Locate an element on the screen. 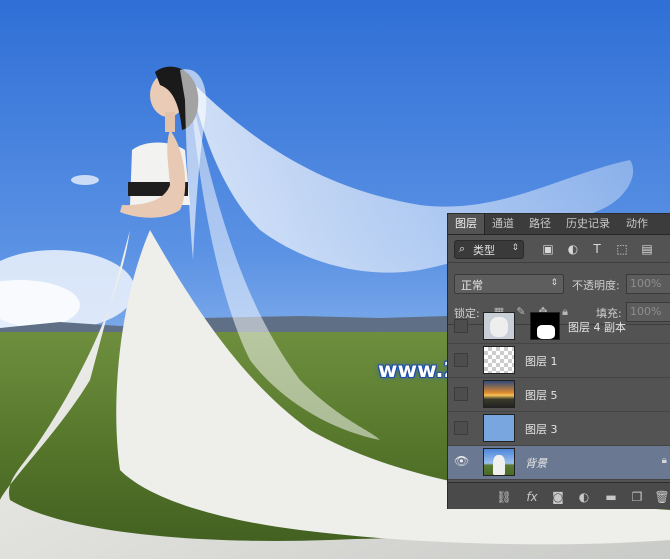 The height and width of the screenshot is (559, 670). layer-row: 图层 4 副本 is located at coordinates (559, 327).